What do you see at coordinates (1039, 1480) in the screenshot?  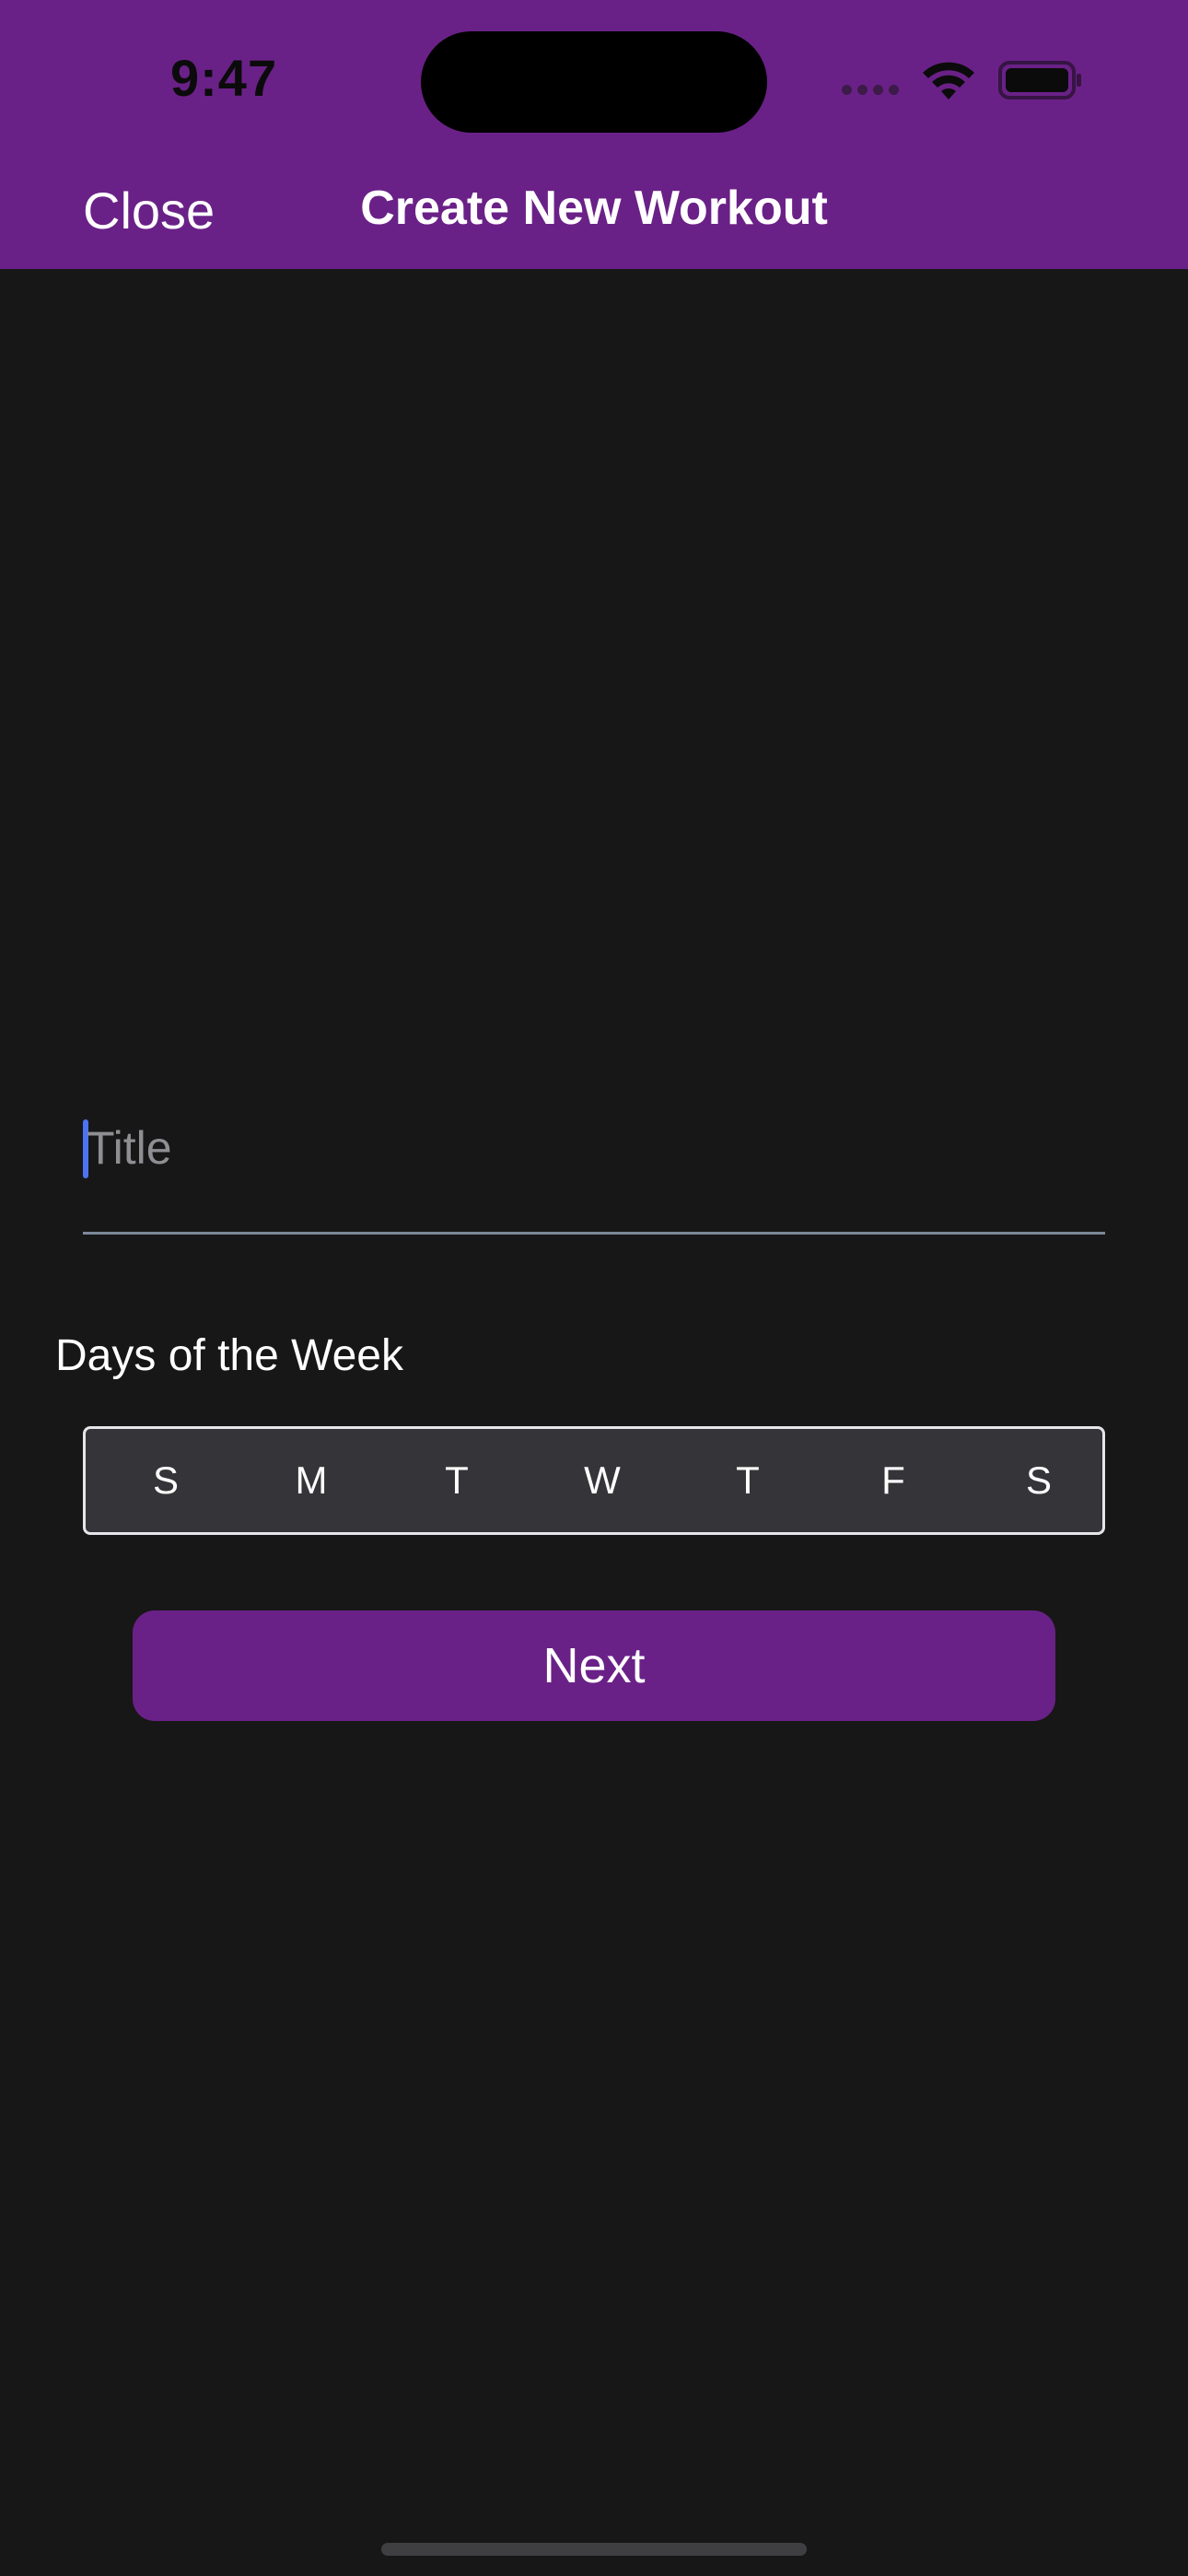 I see `day-button-saturday: S` at bounding box center [1039, 1480].